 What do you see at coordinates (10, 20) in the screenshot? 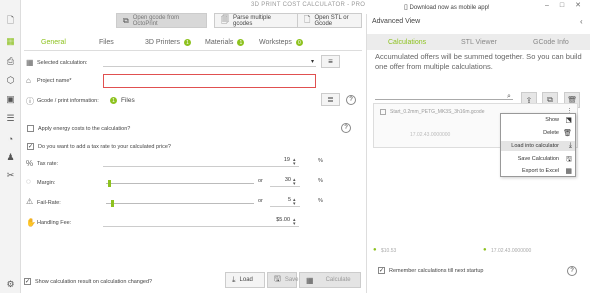
I see `document-icon: 🗋` at bounding box center [10, 20].